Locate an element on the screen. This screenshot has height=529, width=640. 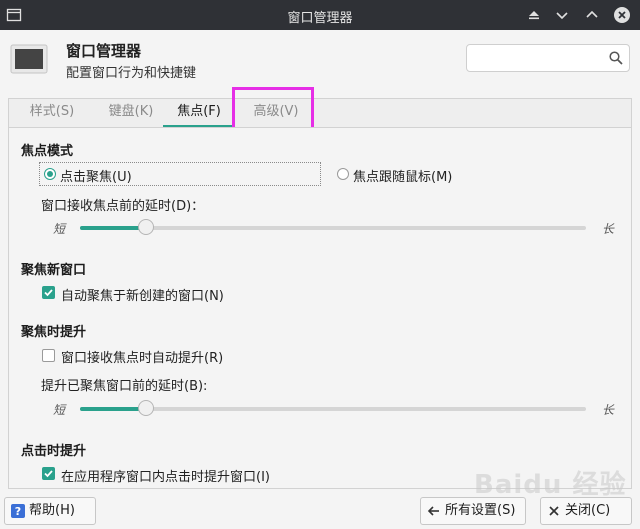
focus-delay-label: 窗口接收焦点前的延时(D)： is located at coordinates (123, 206).